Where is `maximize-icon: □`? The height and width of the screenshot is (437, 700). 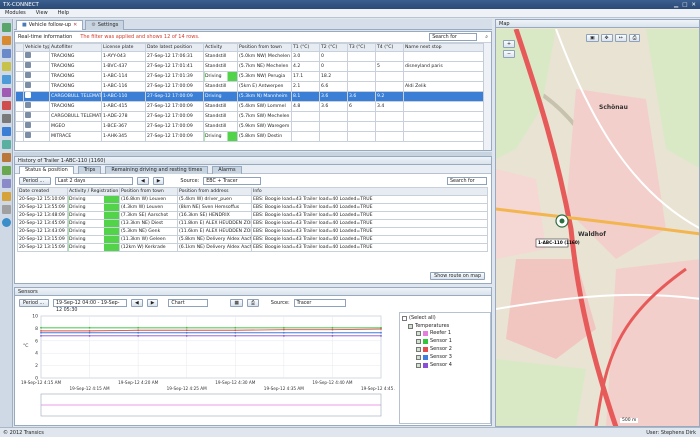 maximize-icon: □ is located at coordinates (684, 5).